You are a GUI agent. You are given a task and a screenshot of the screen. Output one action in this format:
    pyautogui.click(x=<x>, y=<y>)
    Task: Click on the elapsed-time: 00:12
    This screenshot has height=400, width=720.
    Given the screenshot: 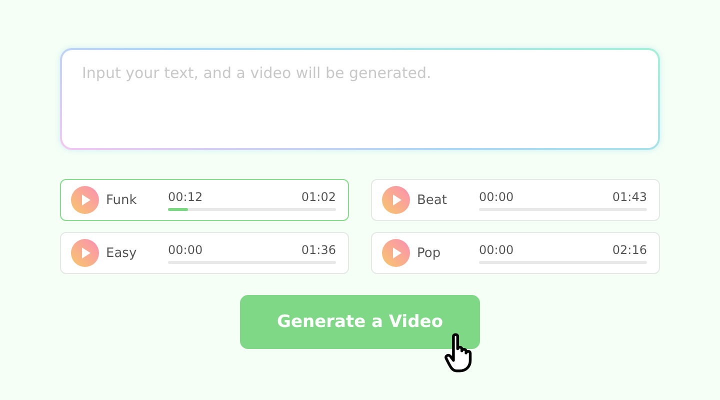 What is the action you would take?
    pyautogui.click(x=185, y=197)
    